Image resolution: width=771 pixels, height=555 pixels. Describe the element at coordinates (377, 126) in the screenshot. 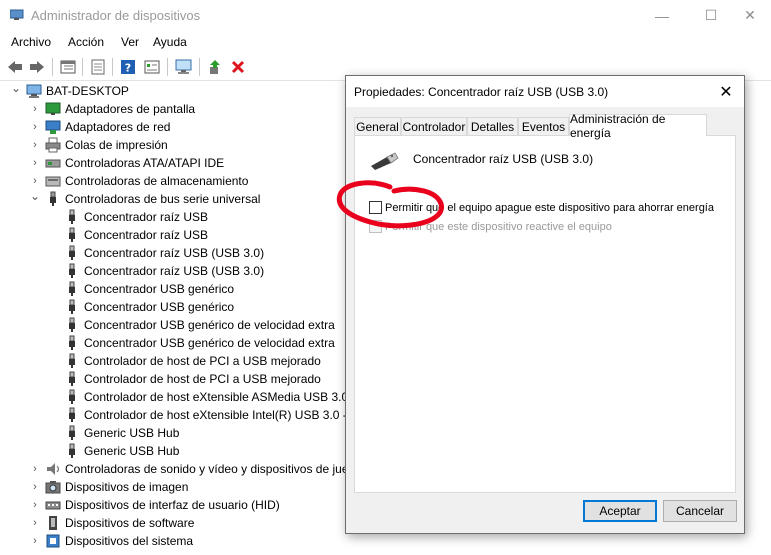

I see `tab-general: General` at that location.